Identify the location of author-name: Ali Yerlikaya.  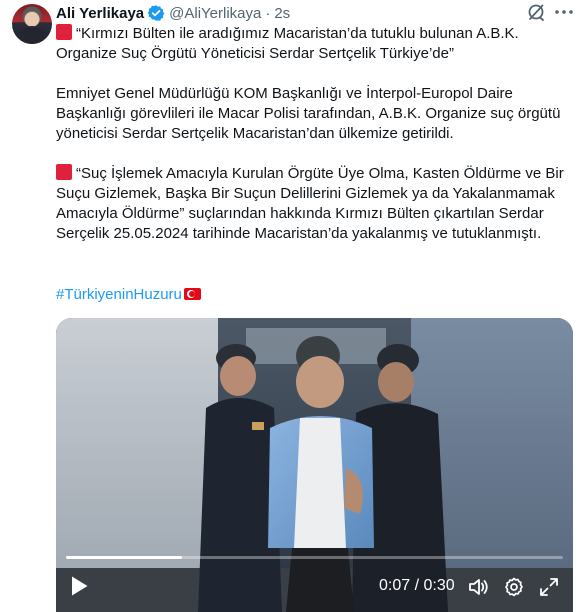
(100, 13).